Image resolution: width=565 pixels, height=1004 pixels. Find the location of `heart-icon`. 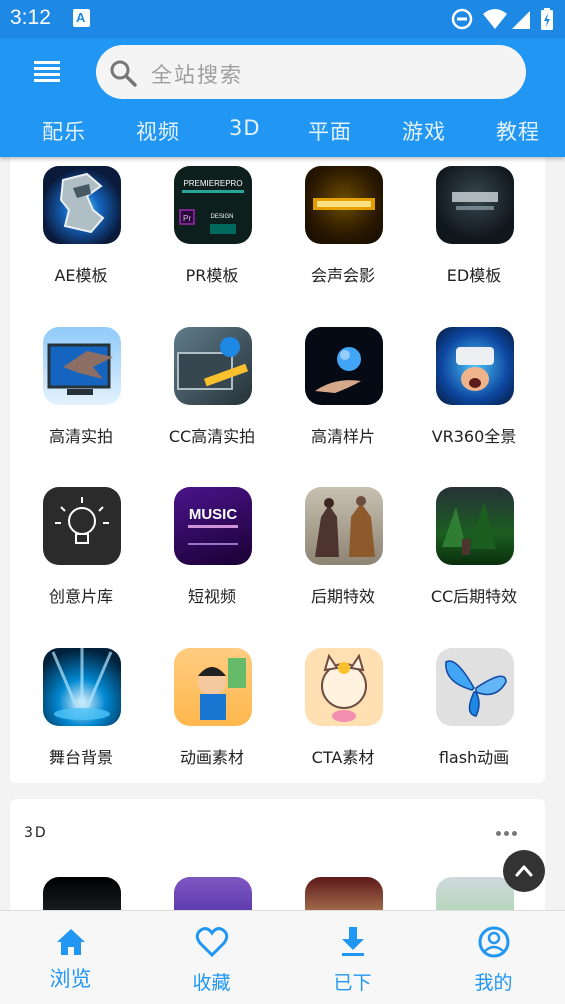

heart-icon is located at coordinates (212, 942).